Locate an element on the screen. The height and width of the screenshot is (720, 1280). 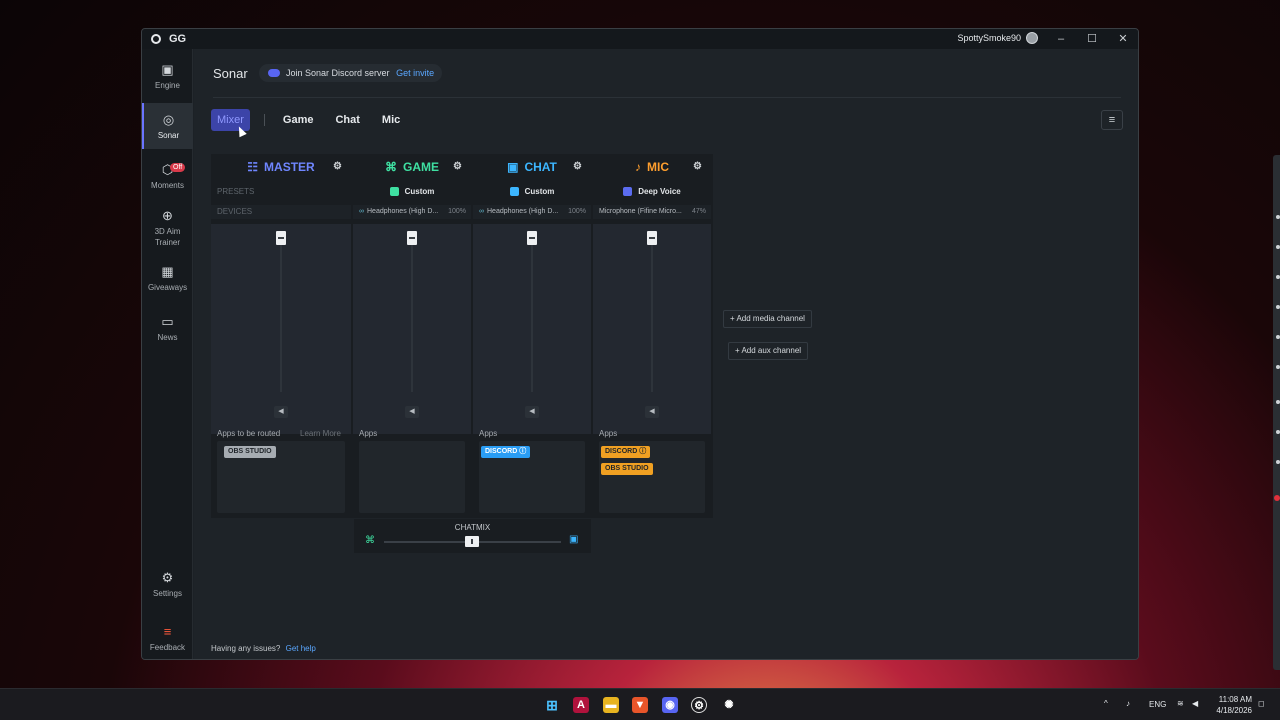
tab-game: Game is located at coordinates (298, 120).